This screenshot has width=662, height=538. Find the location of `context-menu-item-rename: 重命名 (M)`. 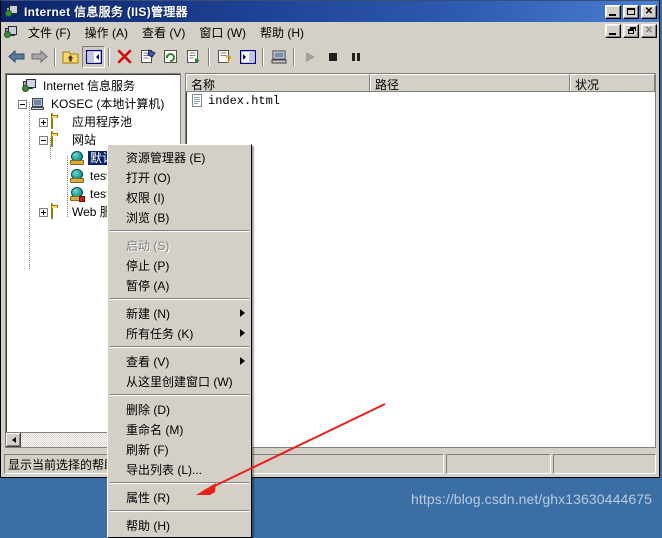

context-menu-item-rename: 重命名 (M) is located at coordinates (179, 429).